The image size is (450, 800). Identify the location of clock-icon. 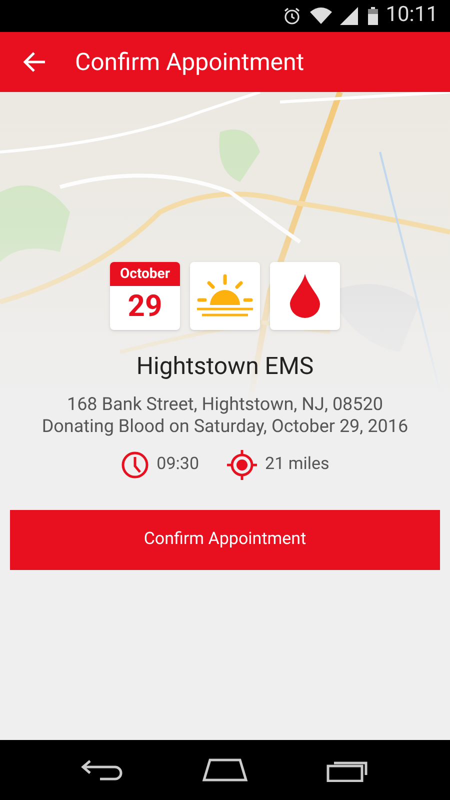
(134, 465).